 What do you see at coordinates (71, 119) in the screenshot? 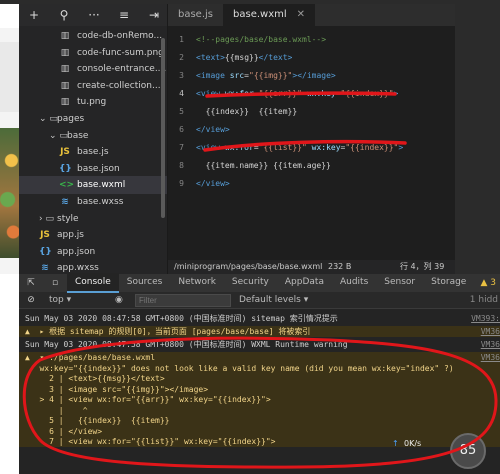
I see `tree-item-label: pages` at bounding box center [71, 119].